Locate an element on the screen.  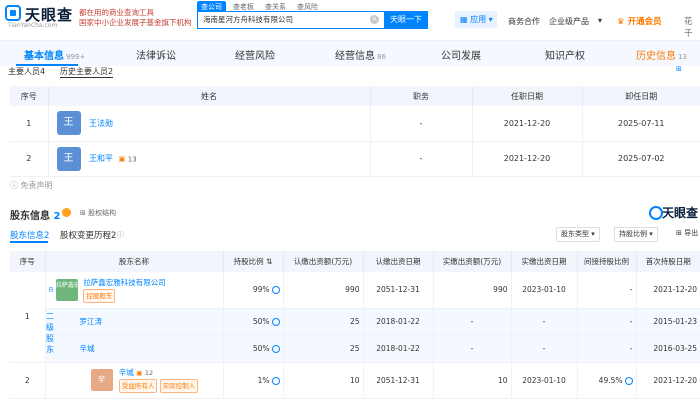
filter-label: 持股比例 is located at coordinates (633, 234).